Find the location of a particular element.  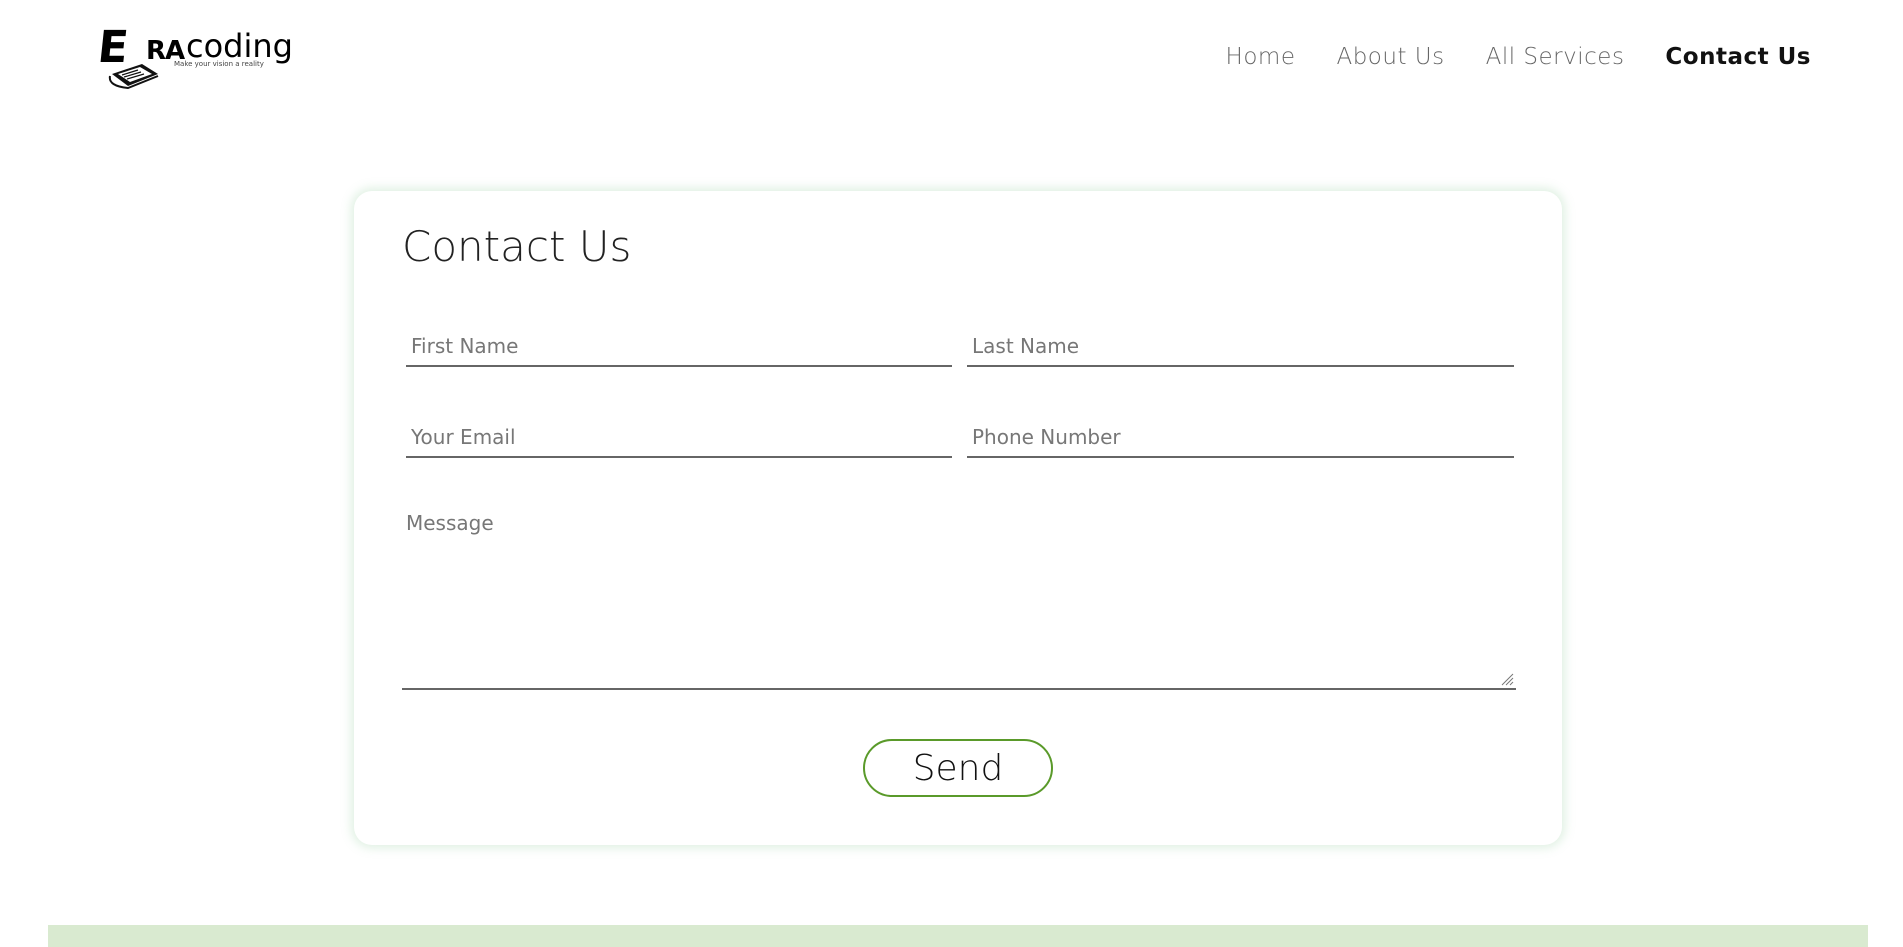

phone-field-wrapper is located at coordinates (1240, 438).